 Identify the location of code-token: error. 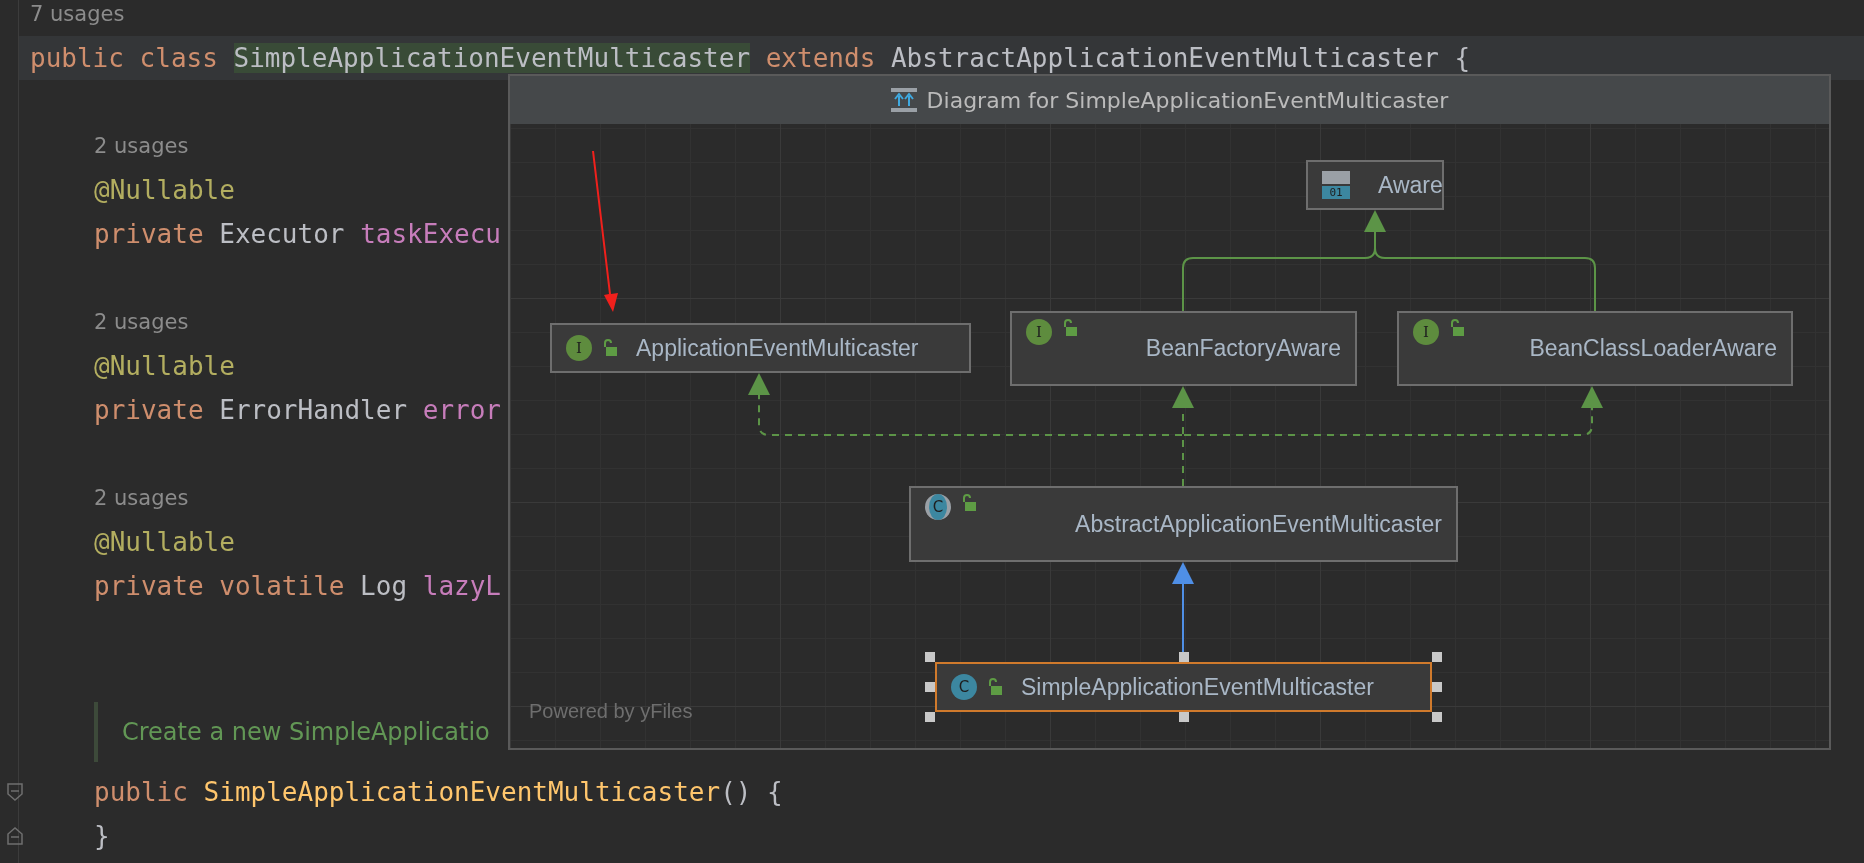
(461, 410).